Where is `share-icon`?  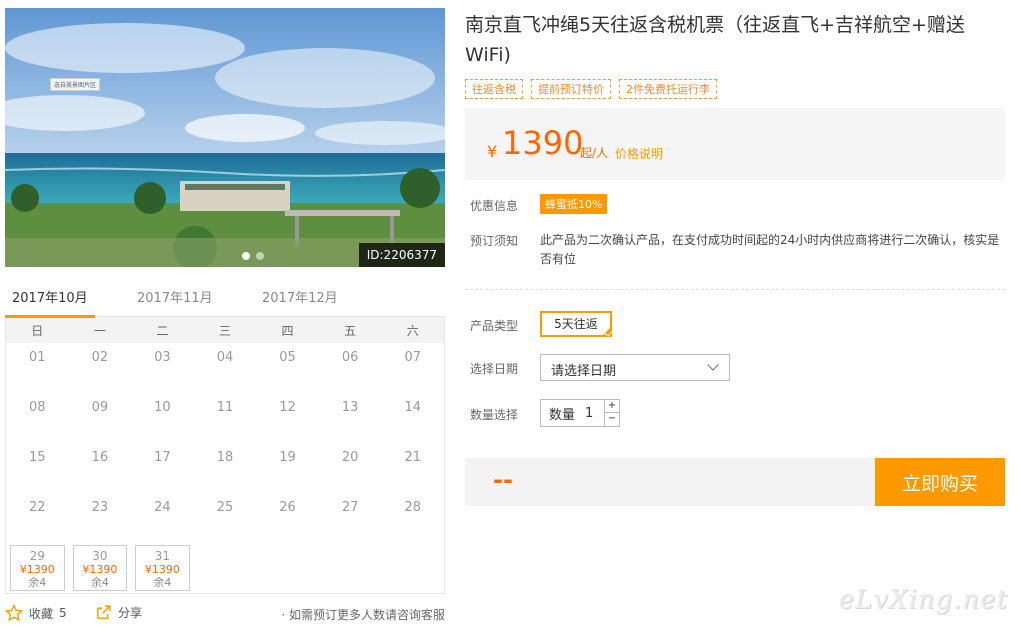 share-icon is located at coordinates (104, 612).